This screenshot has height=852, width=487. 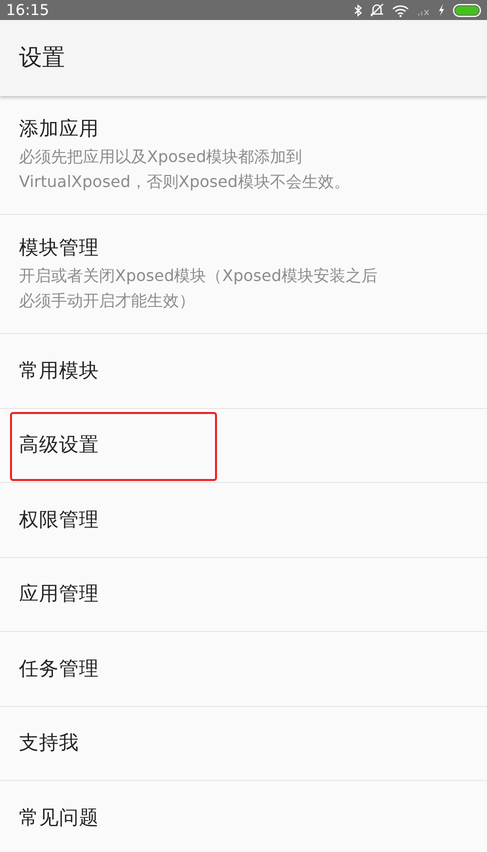 I want to click on settings-item: 常用模块, so click(x=243, y=371).